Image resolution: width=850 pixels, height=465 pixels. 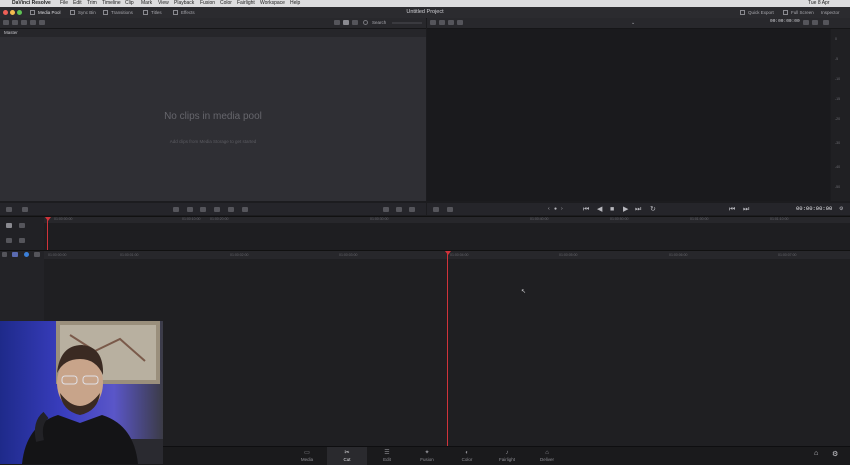 What do you see at coordinates (207, 3) in the screenshot?
I see `menu-fusion: Fusion` at bounding box center [207, 3].